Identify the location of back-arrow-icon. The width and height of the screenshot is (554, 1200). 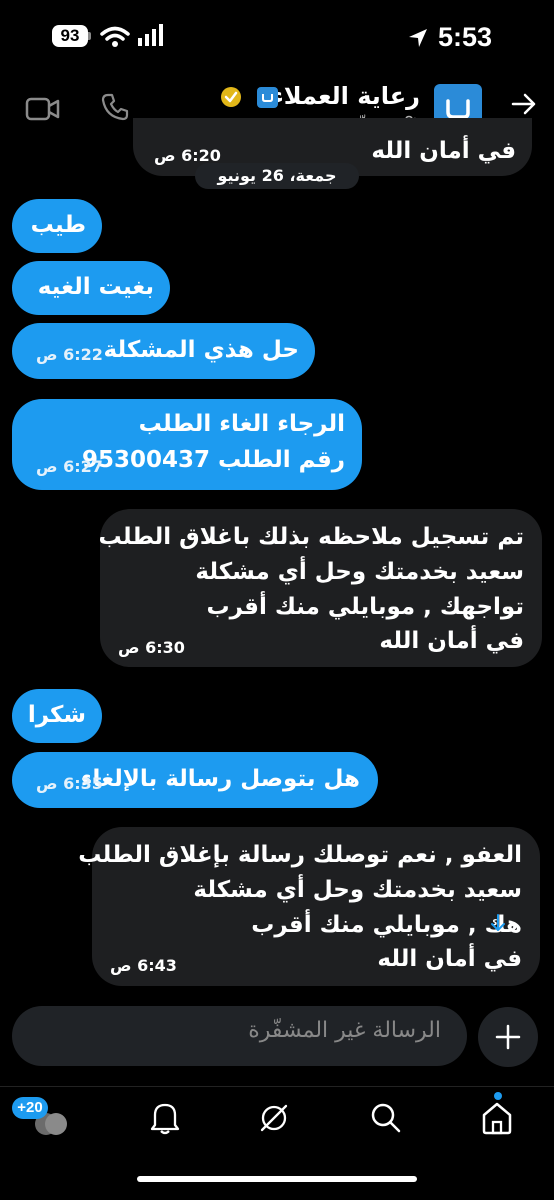
(524, 104).